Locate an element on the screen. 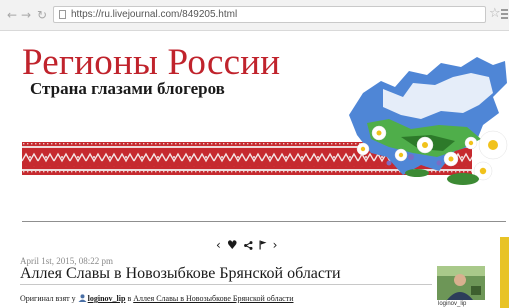 Image resolution: width=509 pixels, height=308 pixels. share-icon is located at coordinates (248, 245).